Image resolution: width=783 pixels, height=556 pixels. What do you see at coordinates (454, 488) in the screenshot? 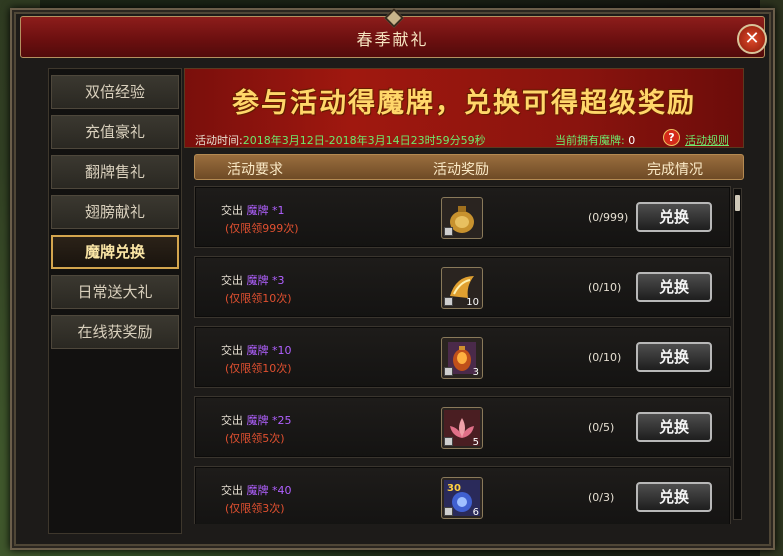
I see `reward-badge: 30` at bounding box center [454, 488].